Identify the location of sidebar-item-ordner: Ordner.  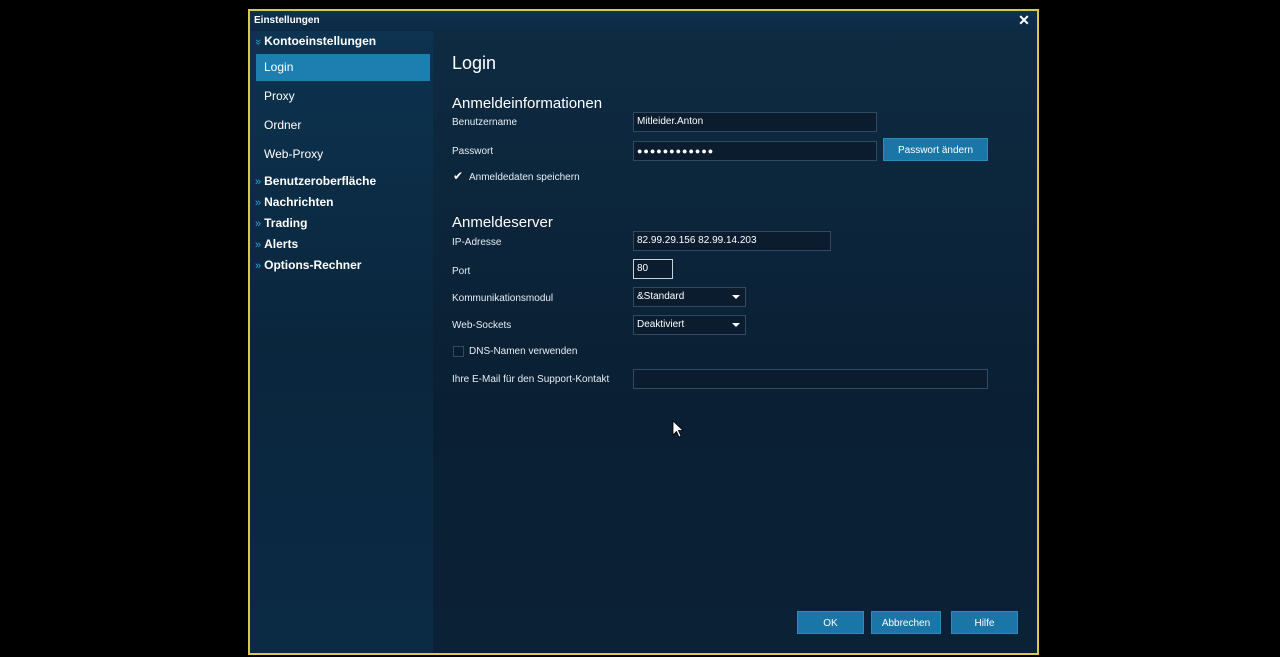
(343, 125).